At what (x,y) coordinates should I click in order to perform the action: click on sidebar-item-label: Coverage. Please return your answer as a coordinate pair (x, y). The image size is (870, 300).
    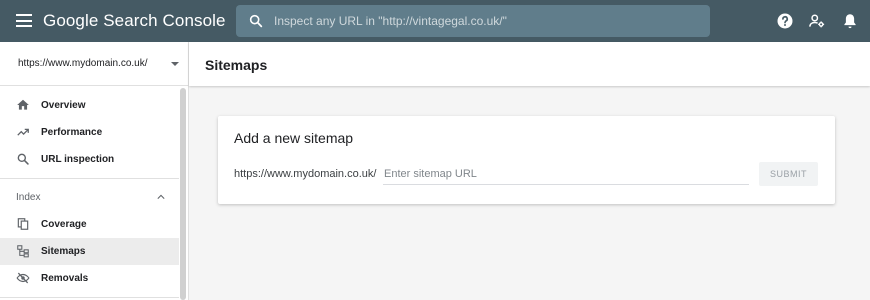
    Looking at the image, I should click on (64, 224).